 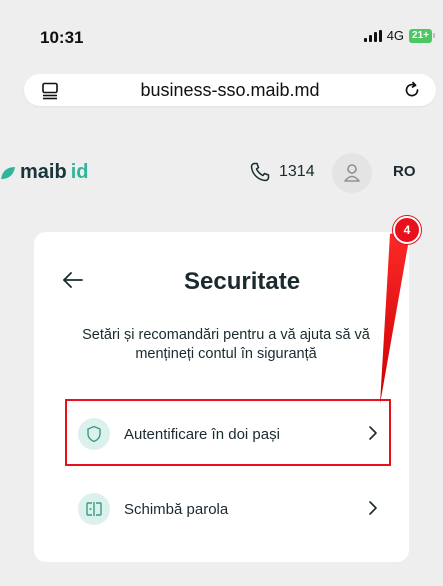 What do you see at coordinates (8, 172) in the screenshot?
I see `maib-logo-mark-icon` at bounding box center [8, 172].